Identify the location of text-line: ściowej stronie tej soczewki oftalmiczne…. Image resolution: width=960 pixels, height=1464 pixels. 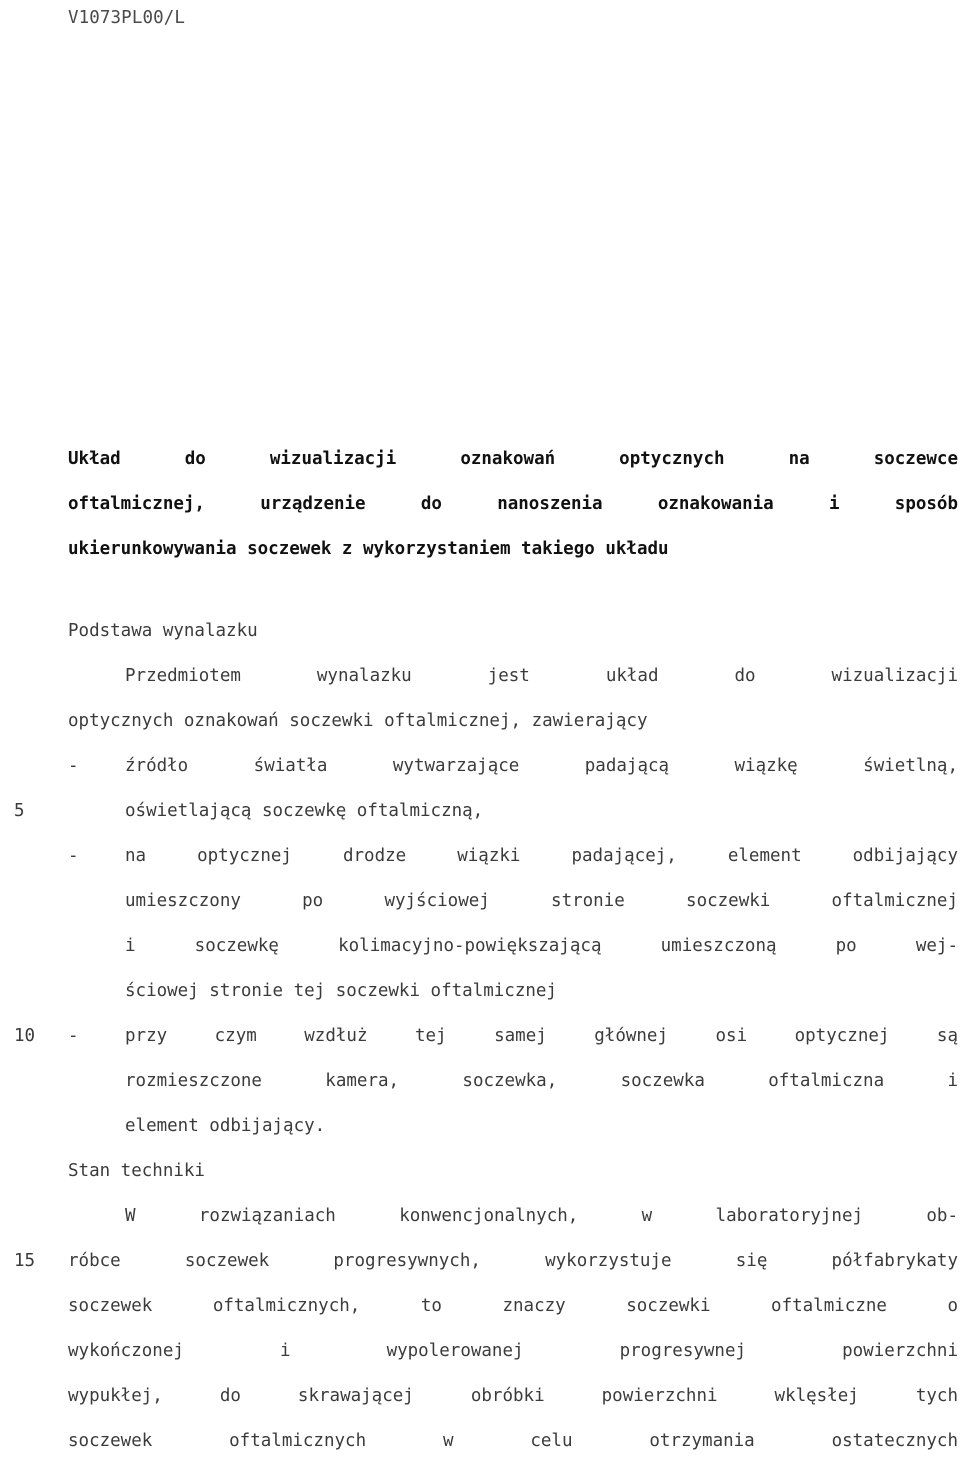
(480, 991).